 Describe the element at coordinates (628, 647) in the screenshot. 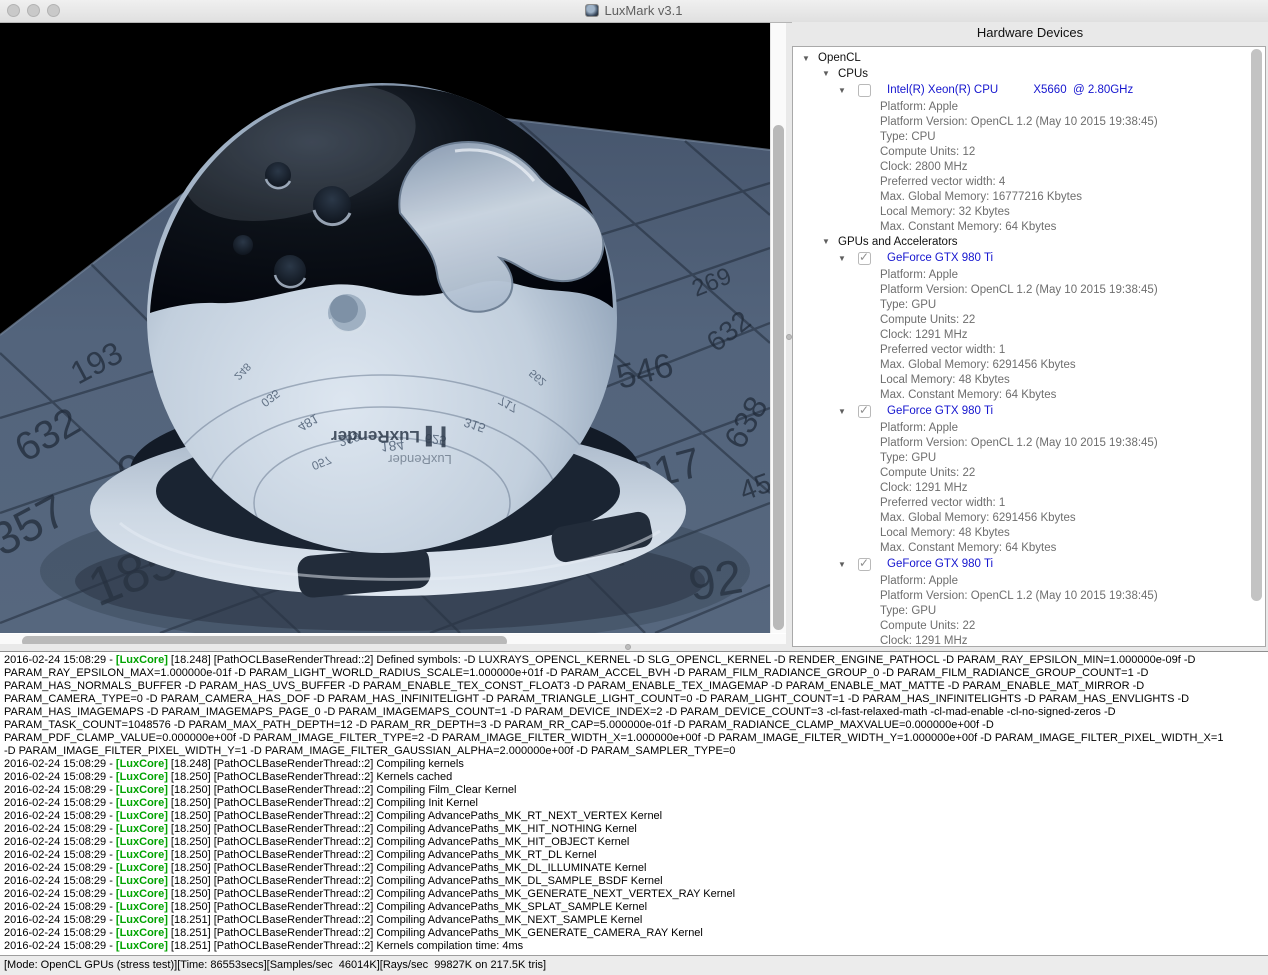

I see `horizontal-splitter-handle` at that location.